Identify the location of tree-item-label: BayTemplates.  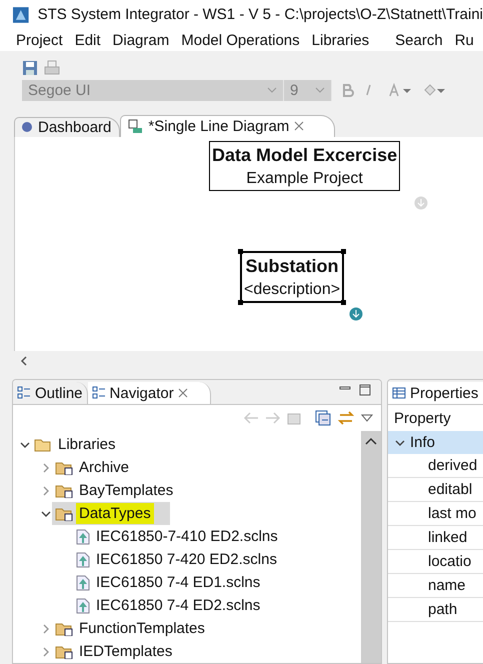
(126, 491).